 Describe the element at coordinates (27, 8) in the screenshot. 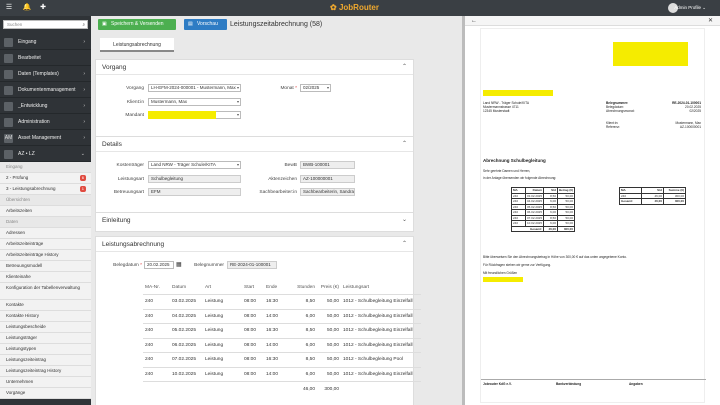

I see `bell-icon: 🔔` at that location.